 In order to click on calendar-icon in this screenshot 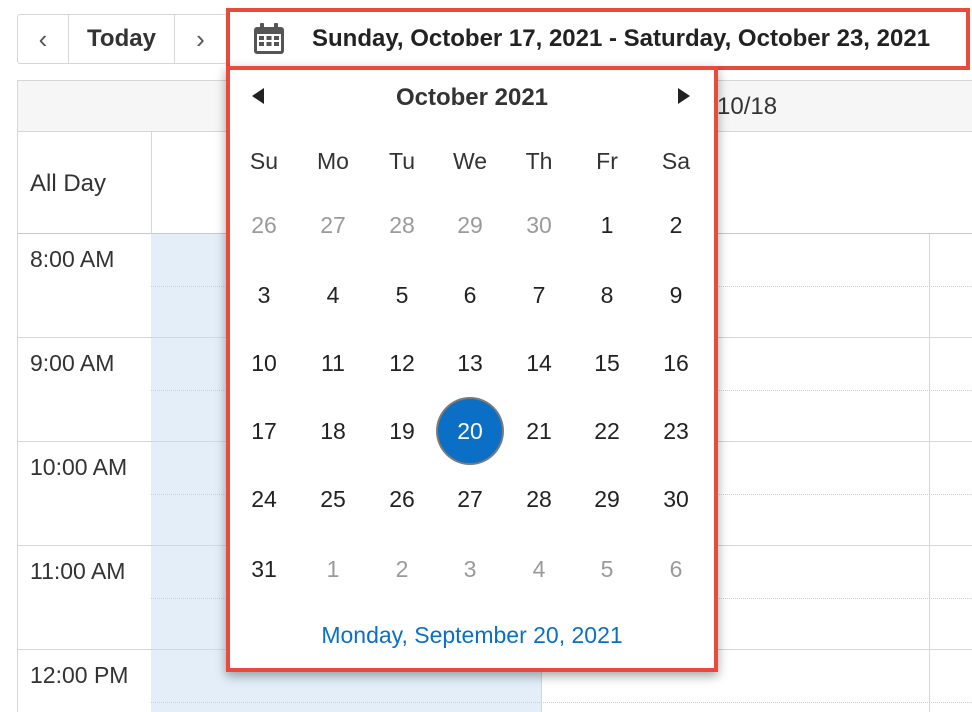, I will do `click(269, 38)`.